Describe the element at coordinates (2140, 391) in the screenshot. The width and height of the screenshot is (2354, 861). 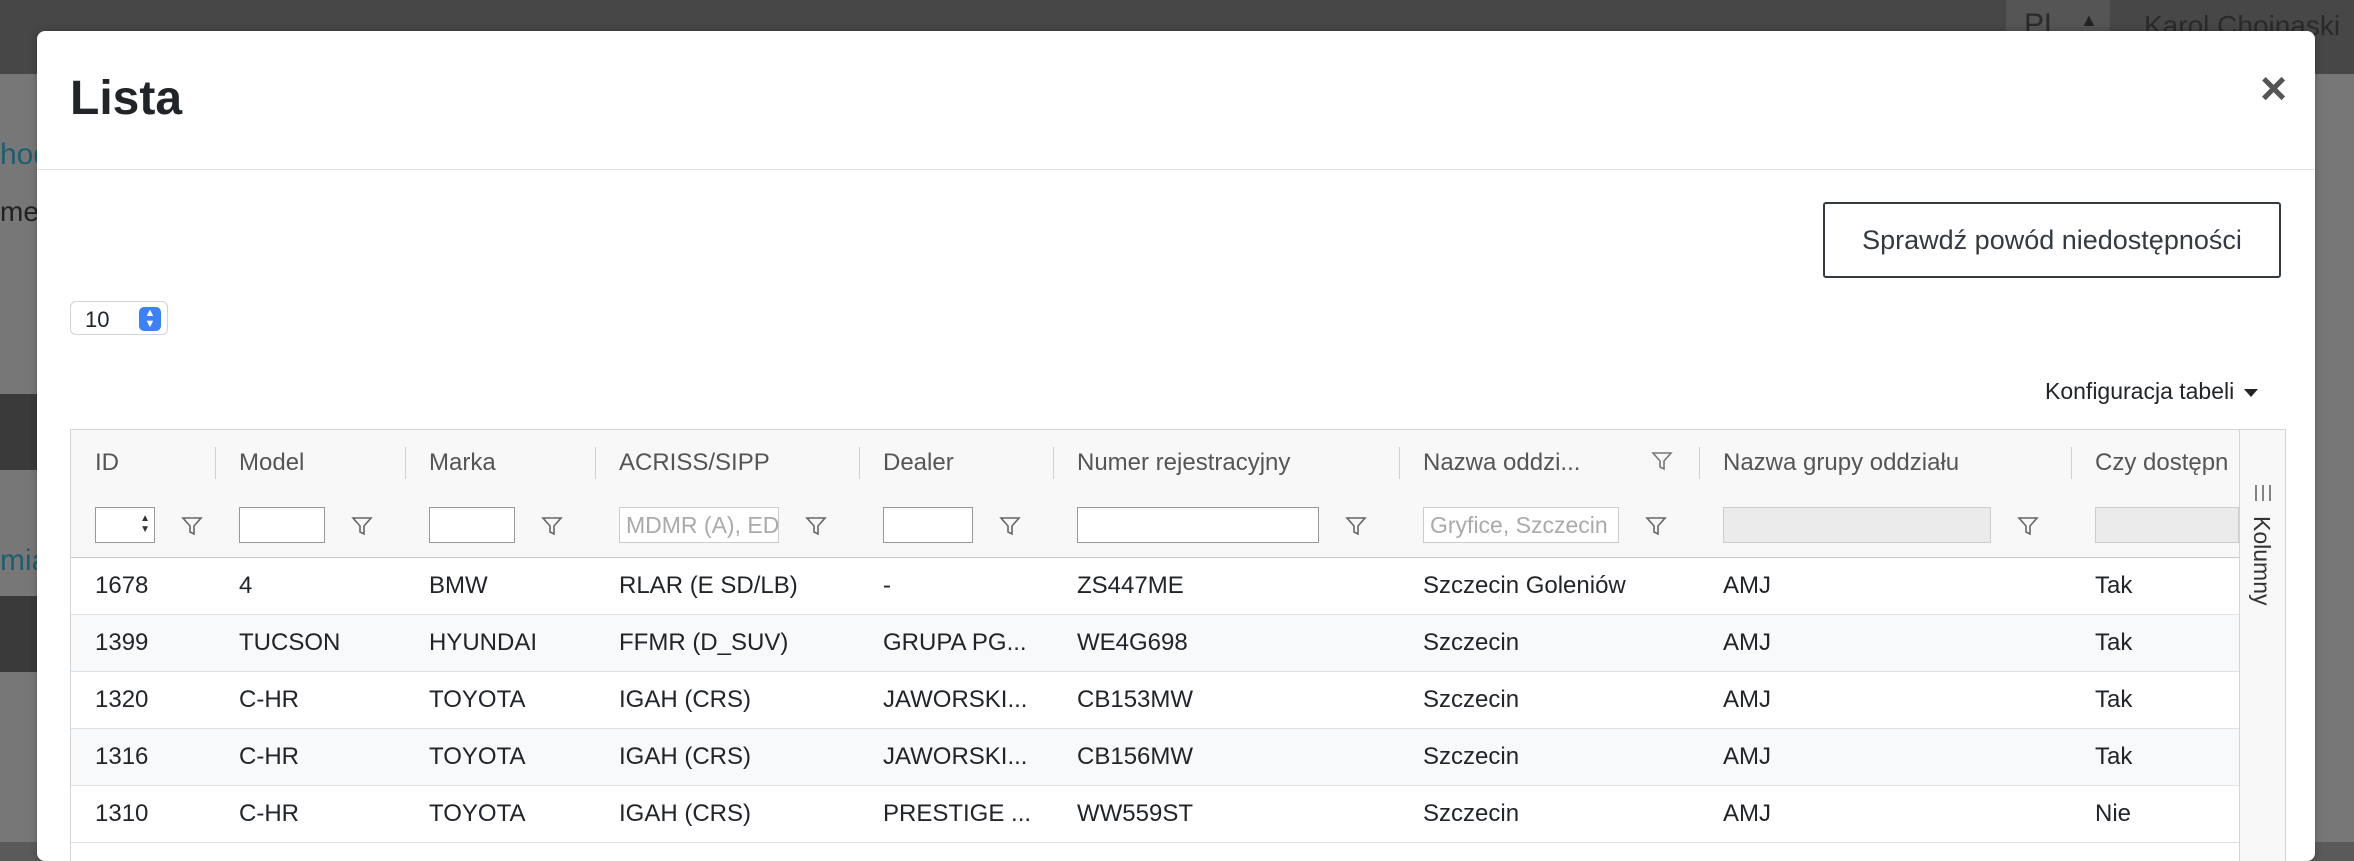
I see `table-config-label: Konfiguracja tabeli` at that location.